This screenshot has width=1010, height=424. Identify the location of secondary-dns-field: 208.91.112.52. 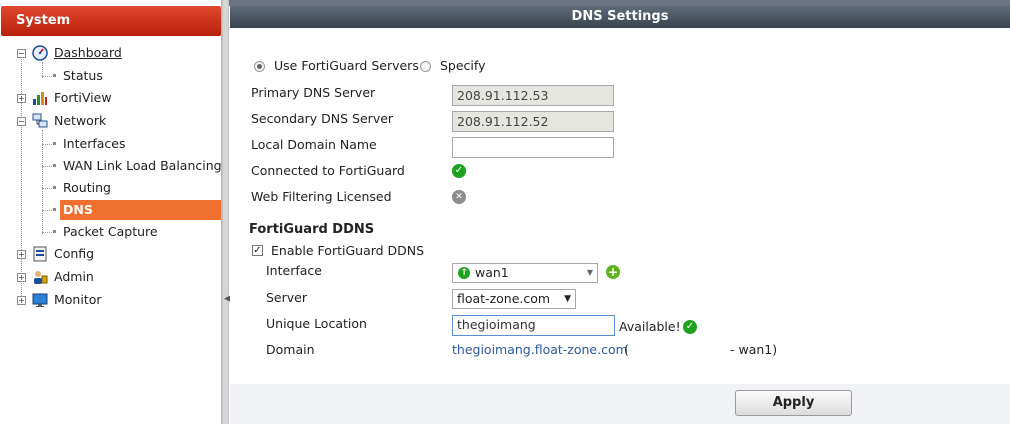
(533, 121).